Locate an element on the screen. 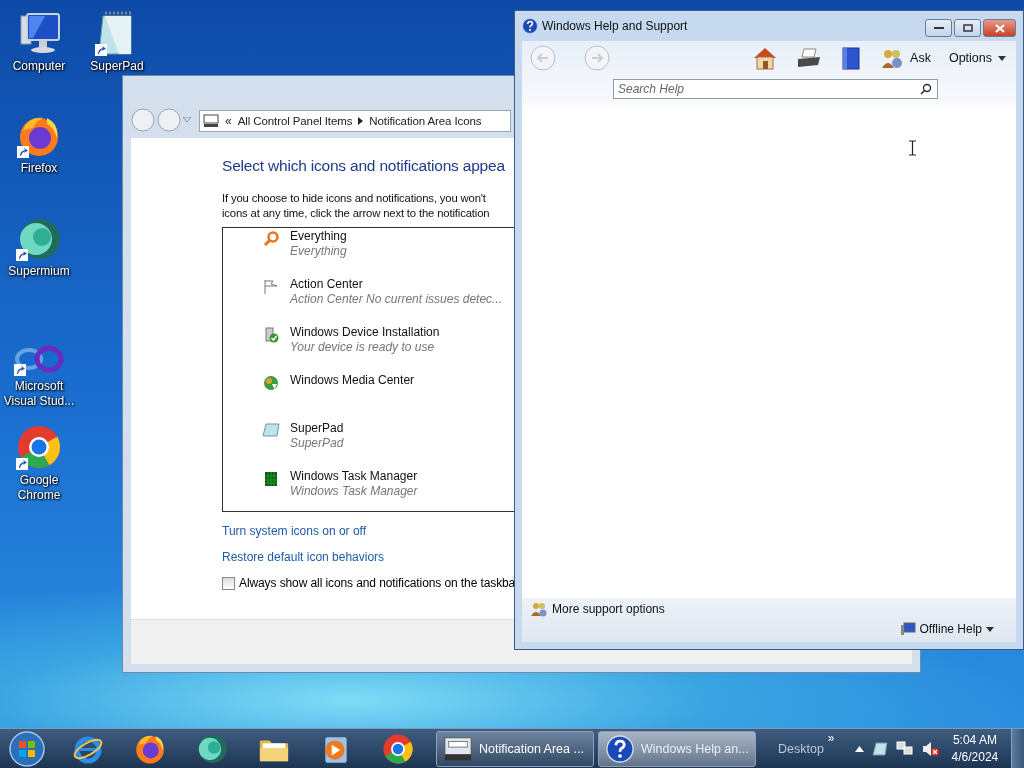 The height and width of the screenshot is (768, 1024). icon-name: Everything is located at coordinates (318, 236).